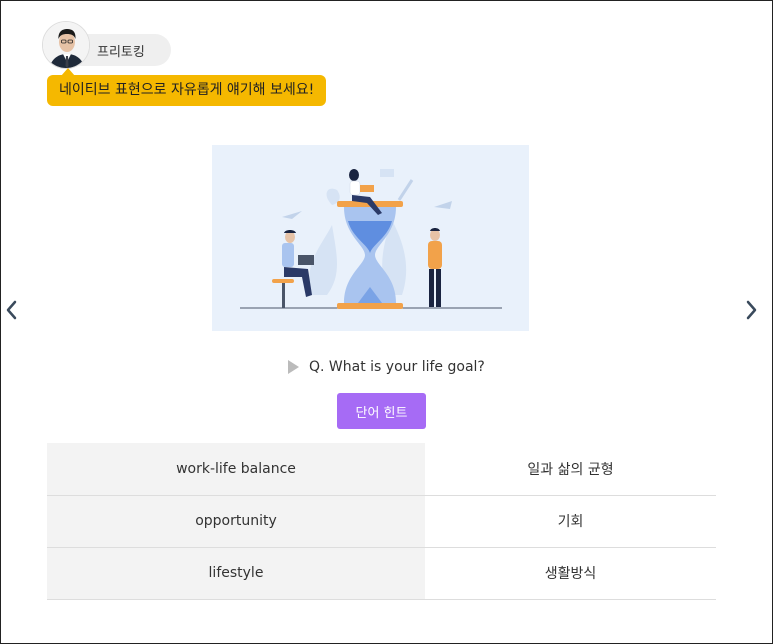  What do you see at coordinates (11, 310) in the screenshot?
I see `chevron-left-icon` at bounding box center [11, 310].